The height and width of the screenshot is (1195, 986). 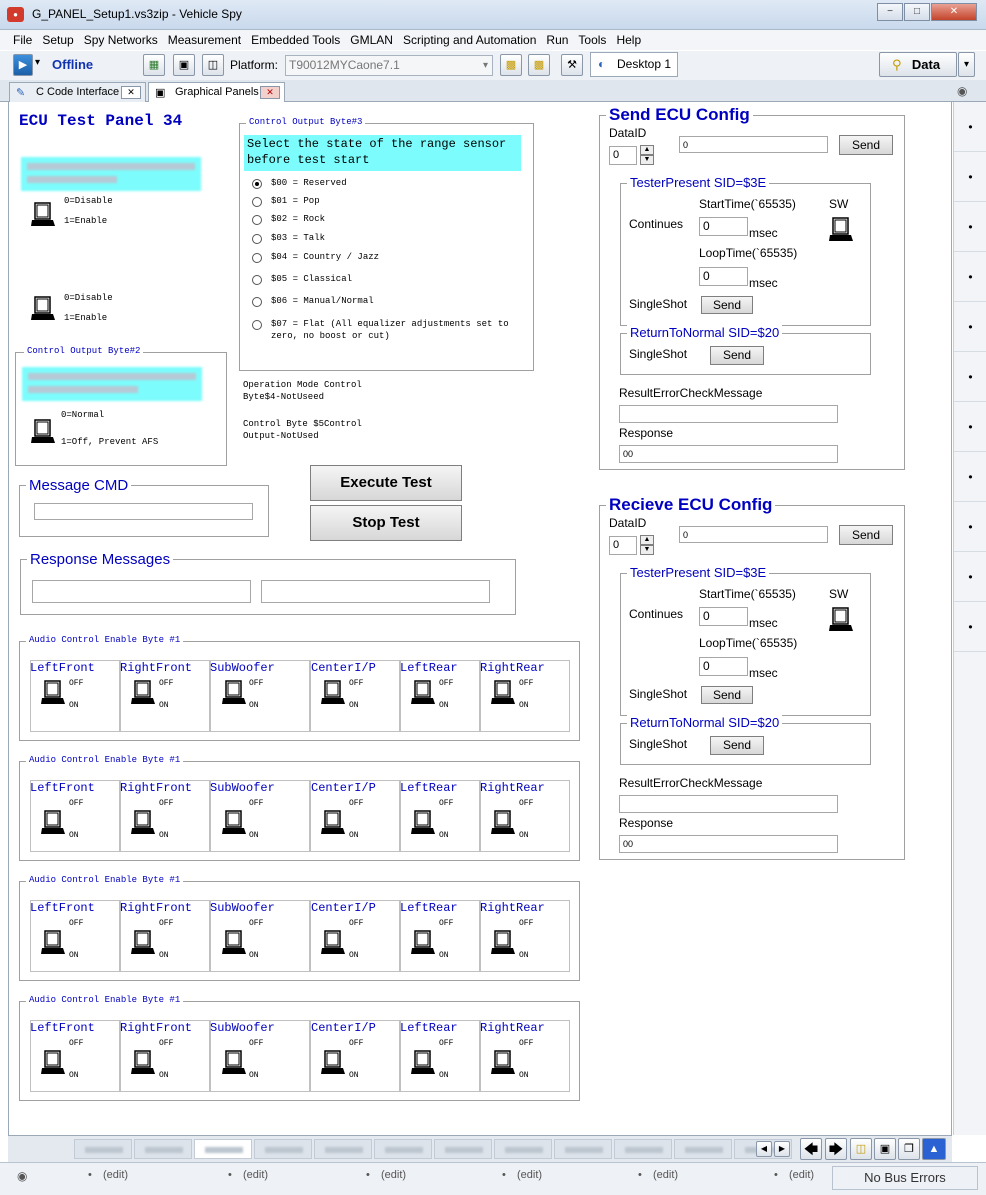 What do you see at coordinates (386, 523) in the screenshot?
I see `stop-test-button: Stop Test` at bounding box center [386, 523].